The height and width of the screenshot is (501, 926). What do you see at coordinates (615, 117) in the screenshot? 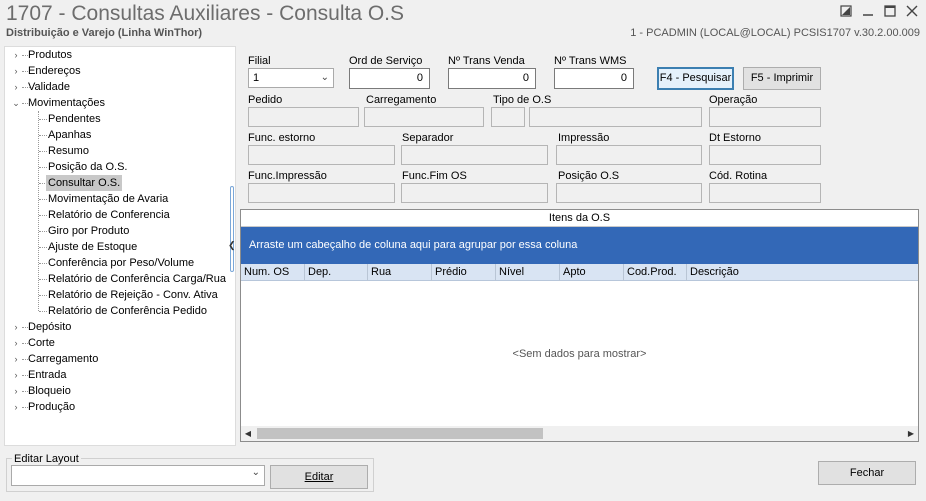
I see `tipo-os-desc-field` at bounding box center [615, 117].